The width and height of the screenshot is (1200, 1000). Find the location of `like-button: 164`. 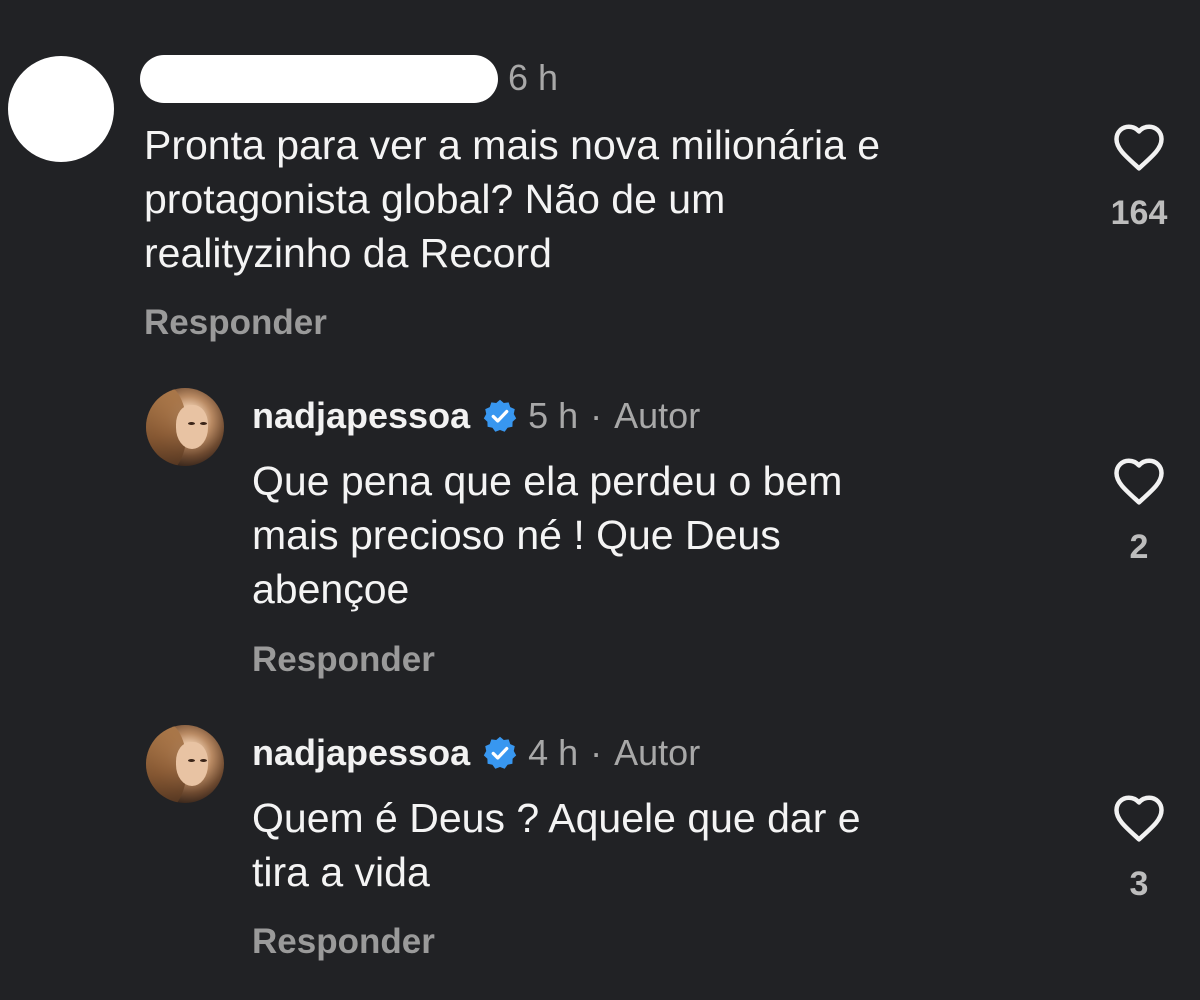

like-button: 164 is located at coordinates (1139, 177).